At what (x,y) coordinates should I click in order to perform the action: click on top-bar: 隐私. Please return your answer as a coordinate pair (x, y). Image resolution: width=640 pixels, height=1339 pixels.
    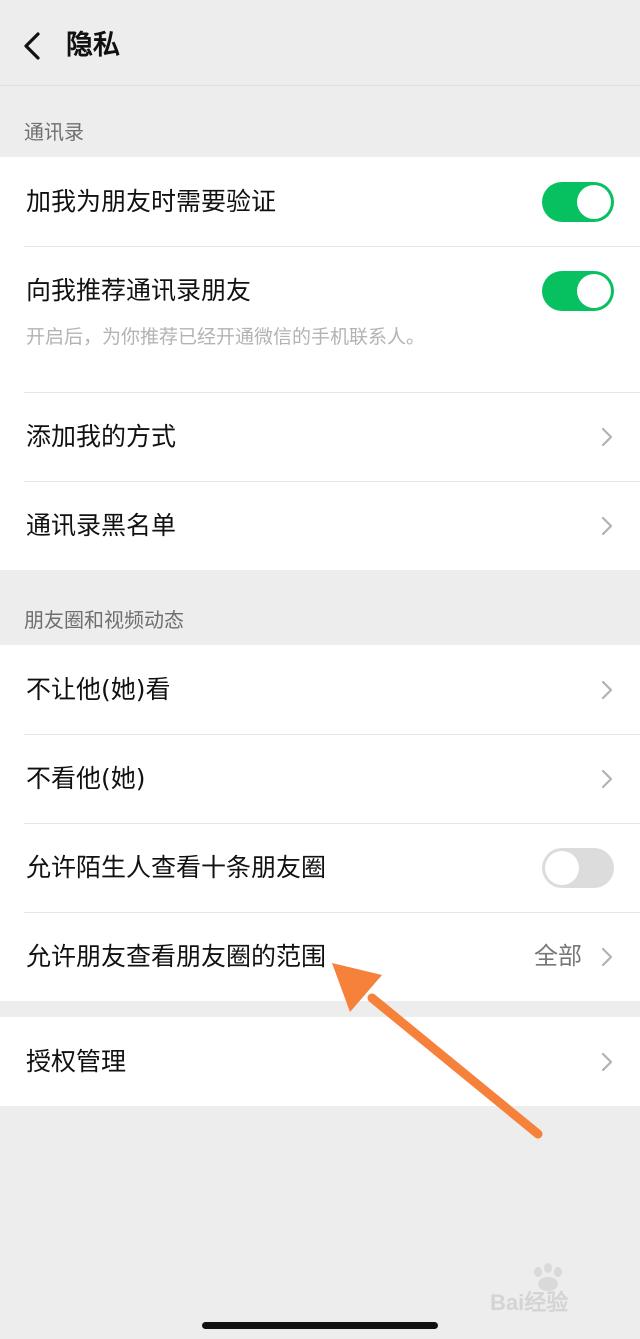
    Looking at the image, I should click on (320, 43).